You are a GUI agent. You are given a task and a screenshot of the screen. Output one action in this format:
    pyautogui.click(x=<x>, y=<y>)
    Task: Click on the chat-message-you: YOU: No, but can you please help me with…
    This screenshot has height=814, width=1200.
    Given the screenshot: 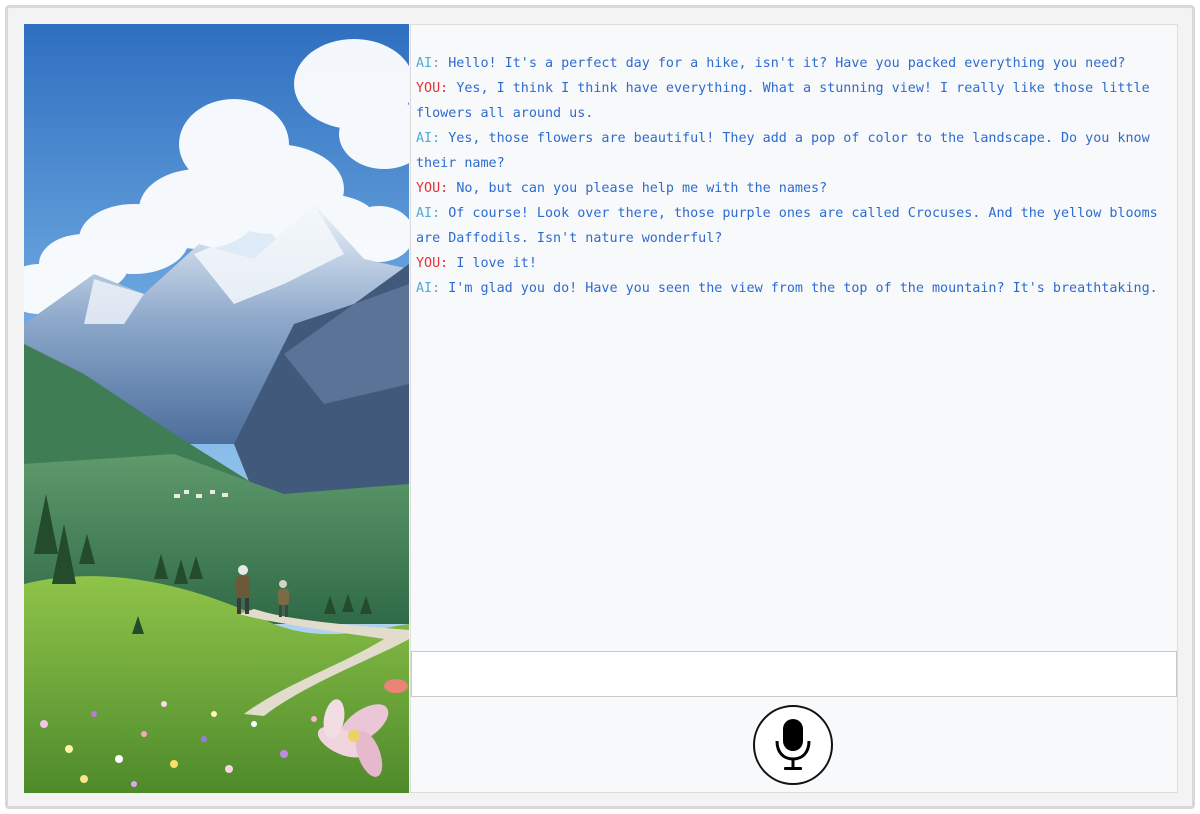 What is the action you would take?
    pyautogui.click(x=789, y=188)
    